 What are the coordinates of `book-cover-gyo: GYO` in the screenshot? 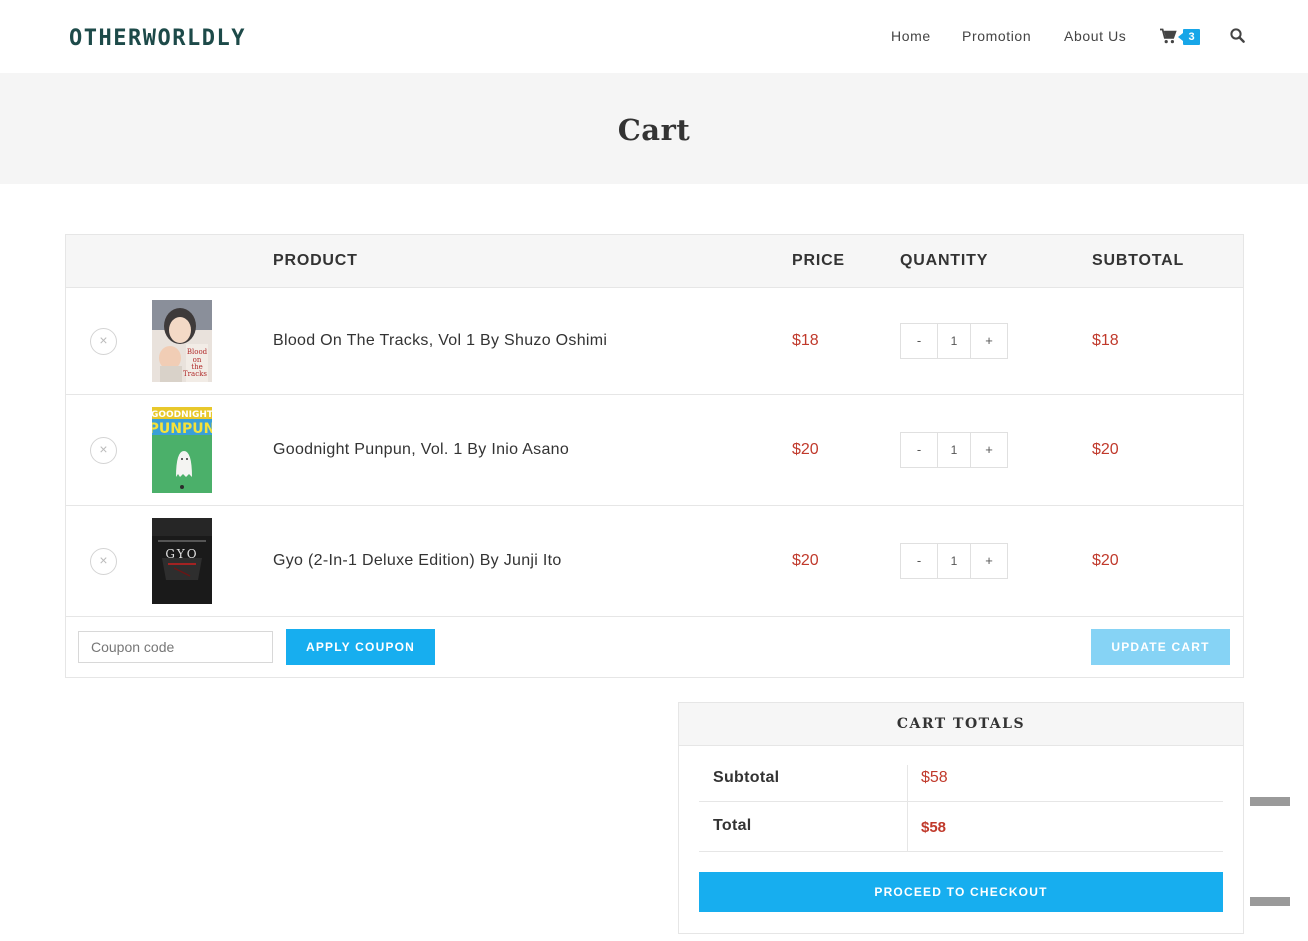 It's located at (182, 561).